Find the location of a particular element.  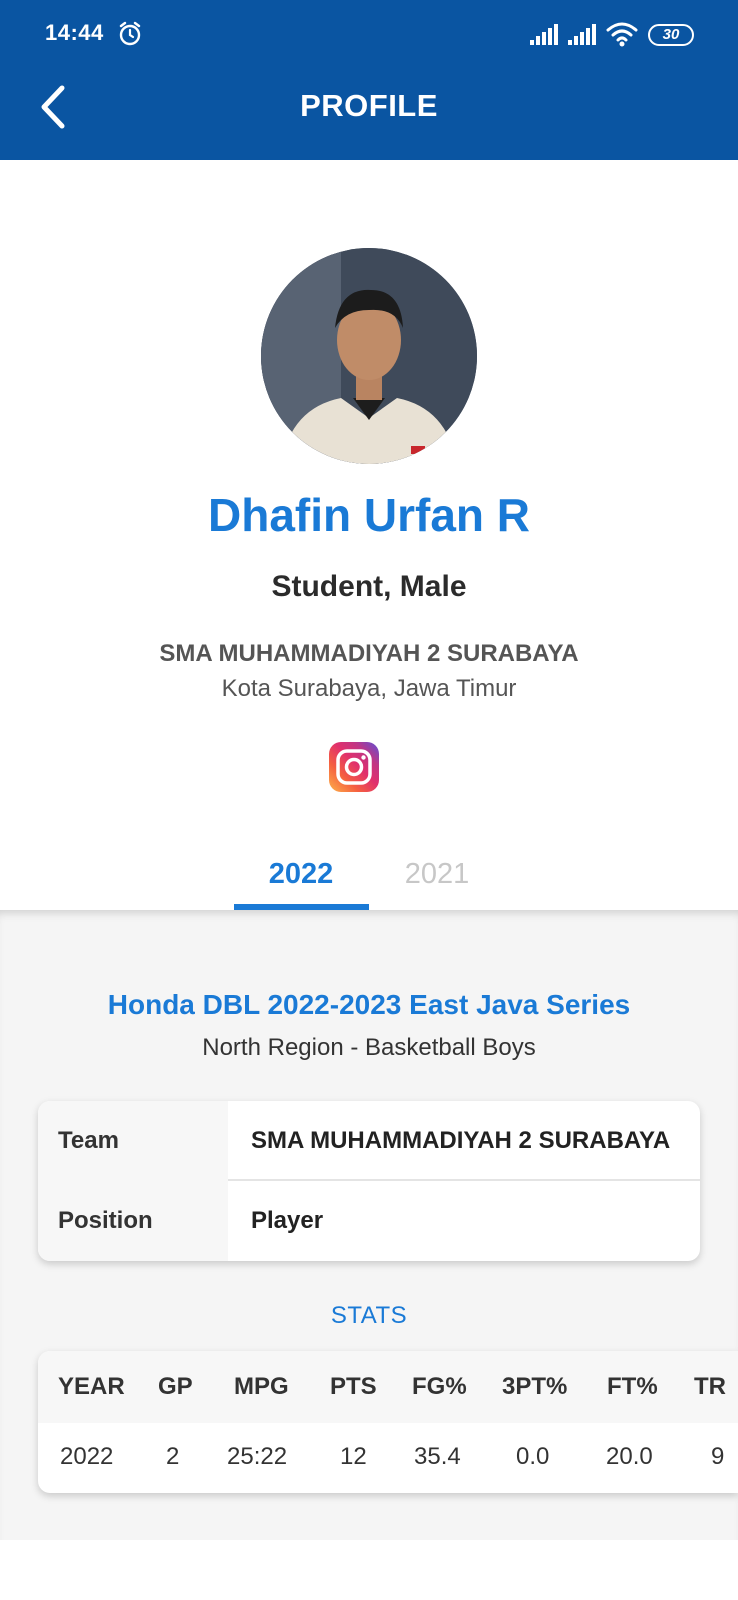

status-bar: 14:44 30 is located at coordinates (369, 34).